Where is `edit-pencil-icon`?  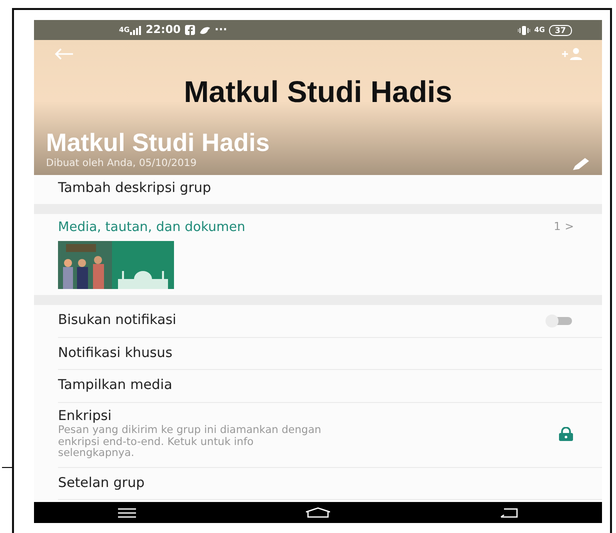 edit-pencil-icon is located at coordinates (581, 164).